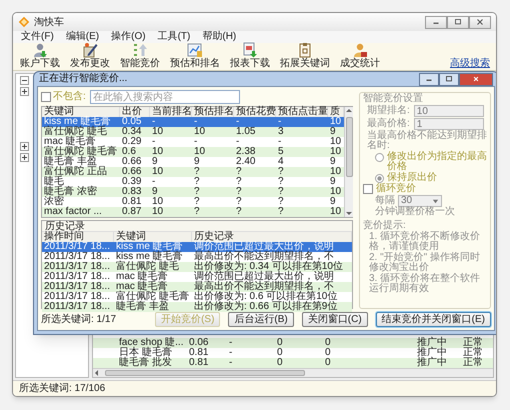 This screenshot has height=410, width=510. Describe the element at coordinates (128, 37) in the screenshot. I see `menu-item: 操作(O)` at that location.